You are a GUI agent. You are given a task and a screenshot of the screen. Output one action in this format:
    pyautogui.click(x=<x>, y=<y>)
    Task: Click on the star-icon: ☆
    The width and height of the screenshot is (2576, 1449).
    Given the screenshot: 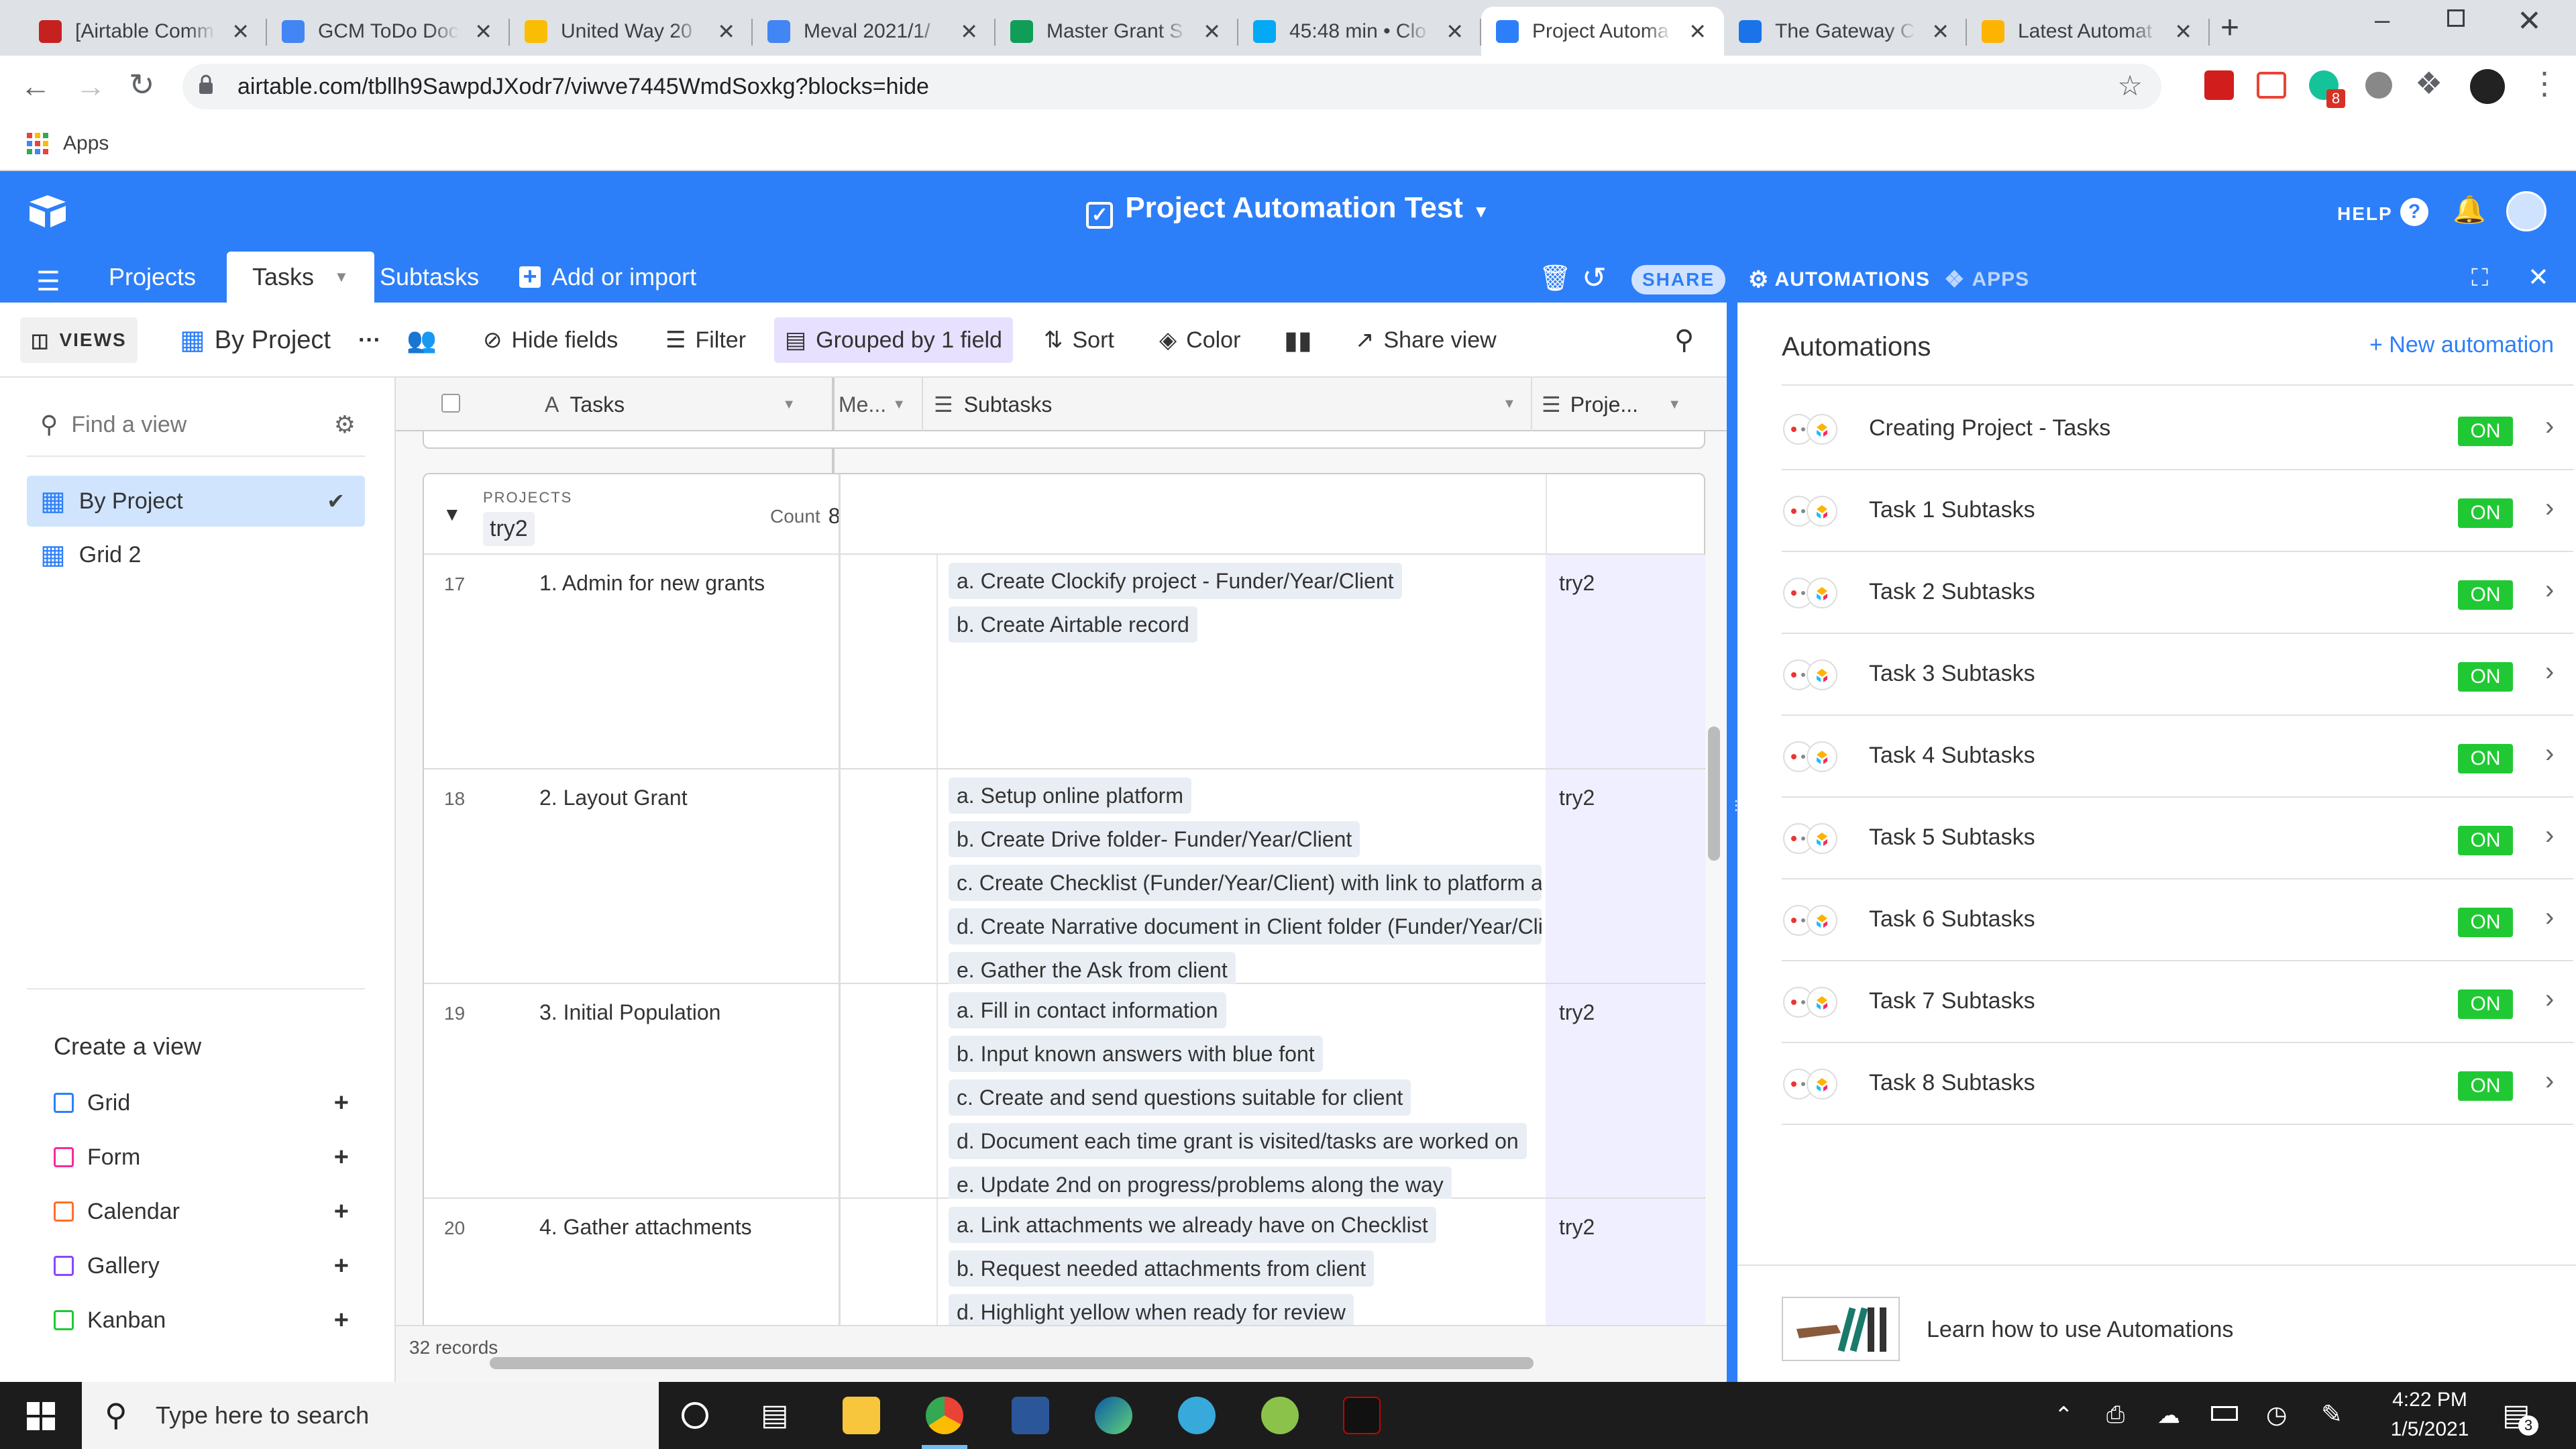 What is the action you would take?
    pyautogui.click(x=2130, y=85)
    